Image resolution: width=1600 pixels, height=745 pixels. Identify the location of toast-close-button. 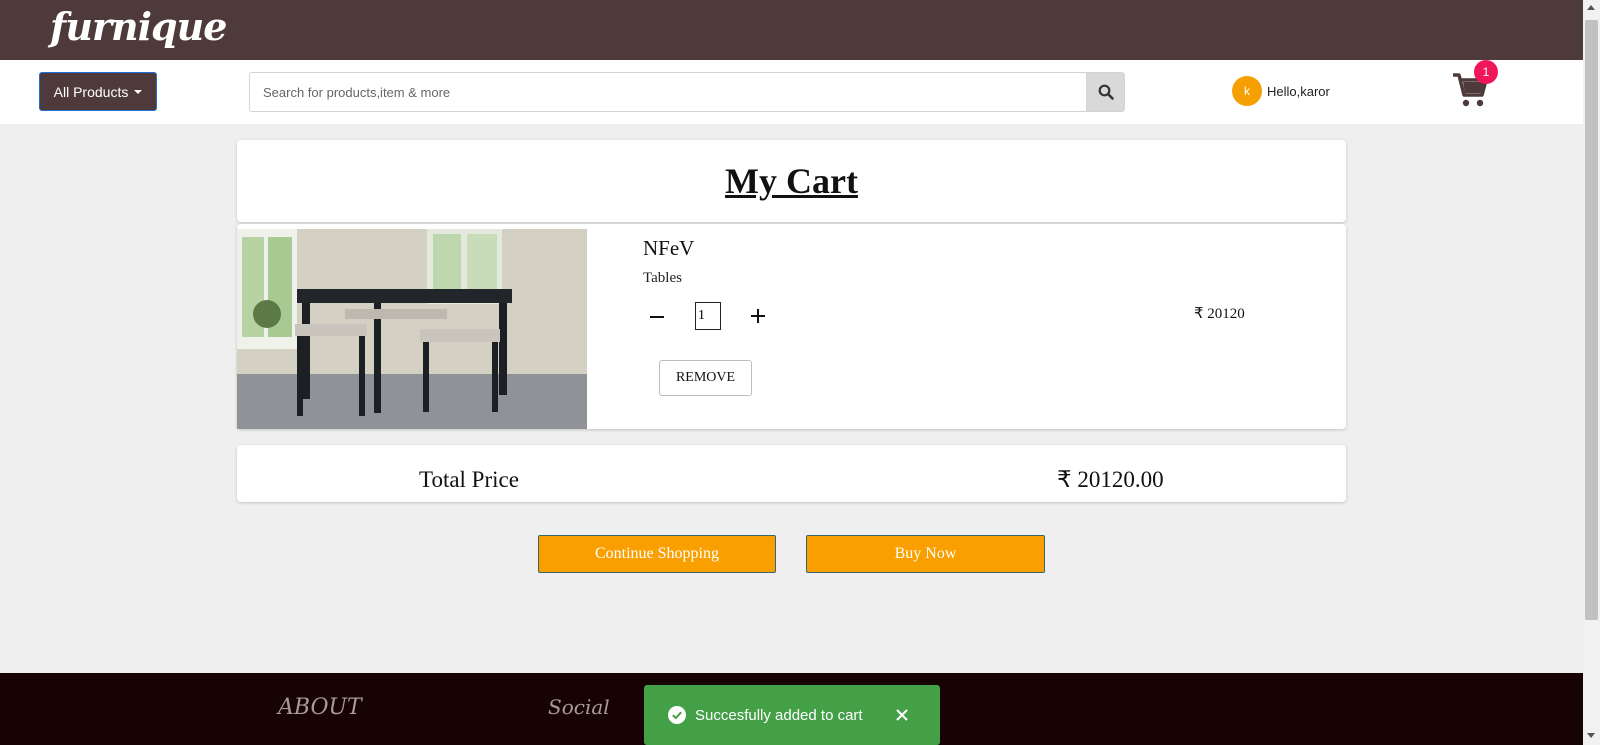
(902, 715).